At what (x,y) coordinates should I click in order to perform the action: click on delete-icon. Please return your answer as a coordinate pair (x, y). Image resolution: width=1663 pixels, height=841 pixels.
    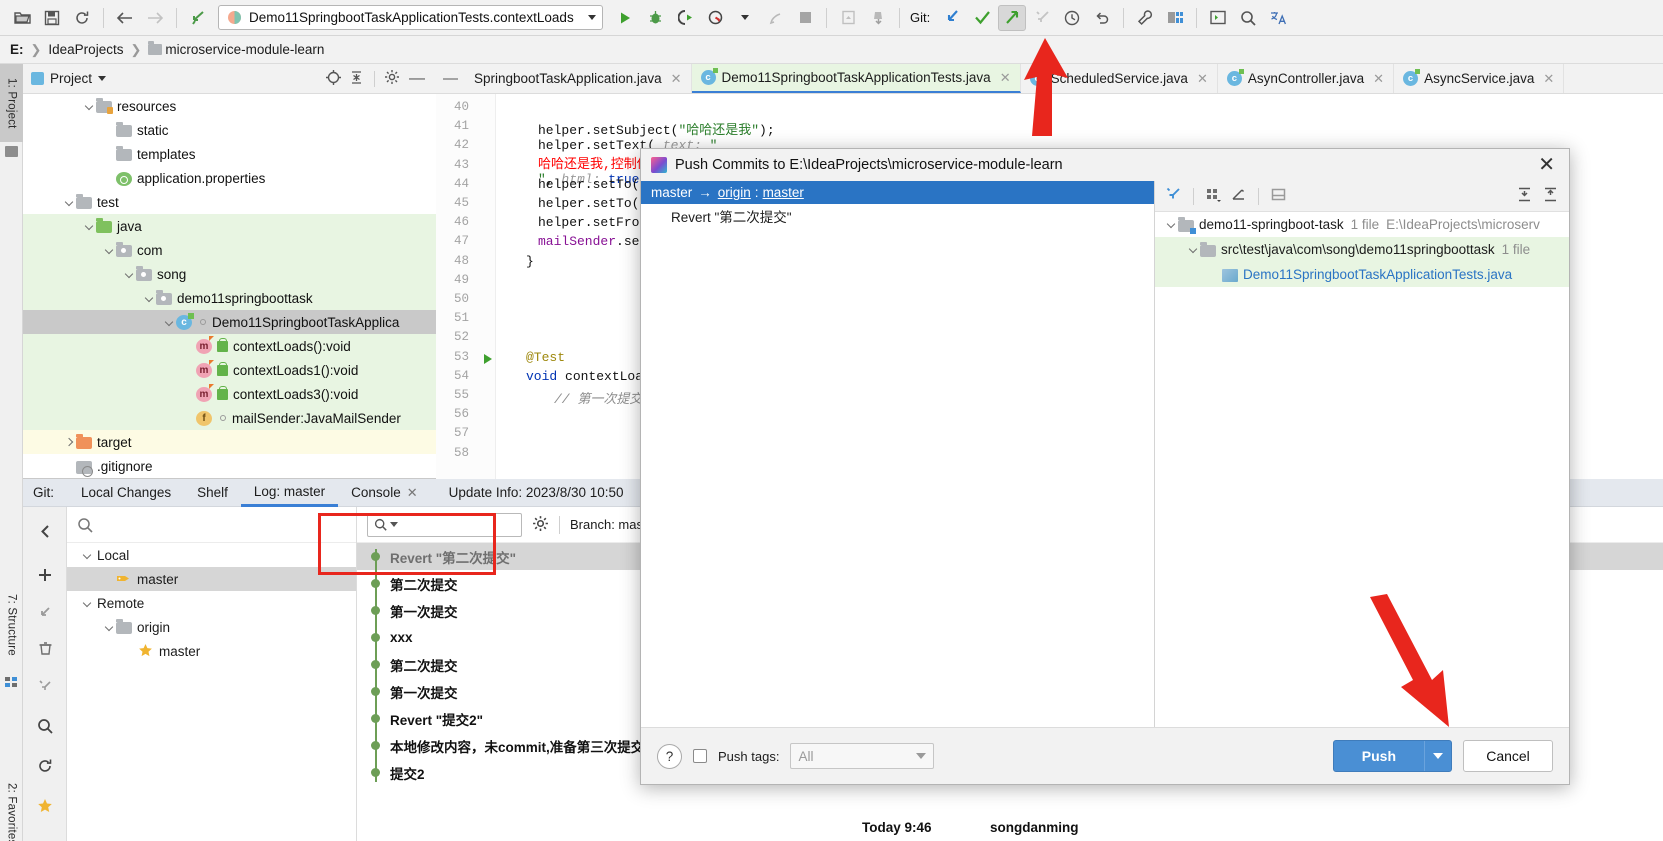
    Looking at the image, I should click on (45, 648).